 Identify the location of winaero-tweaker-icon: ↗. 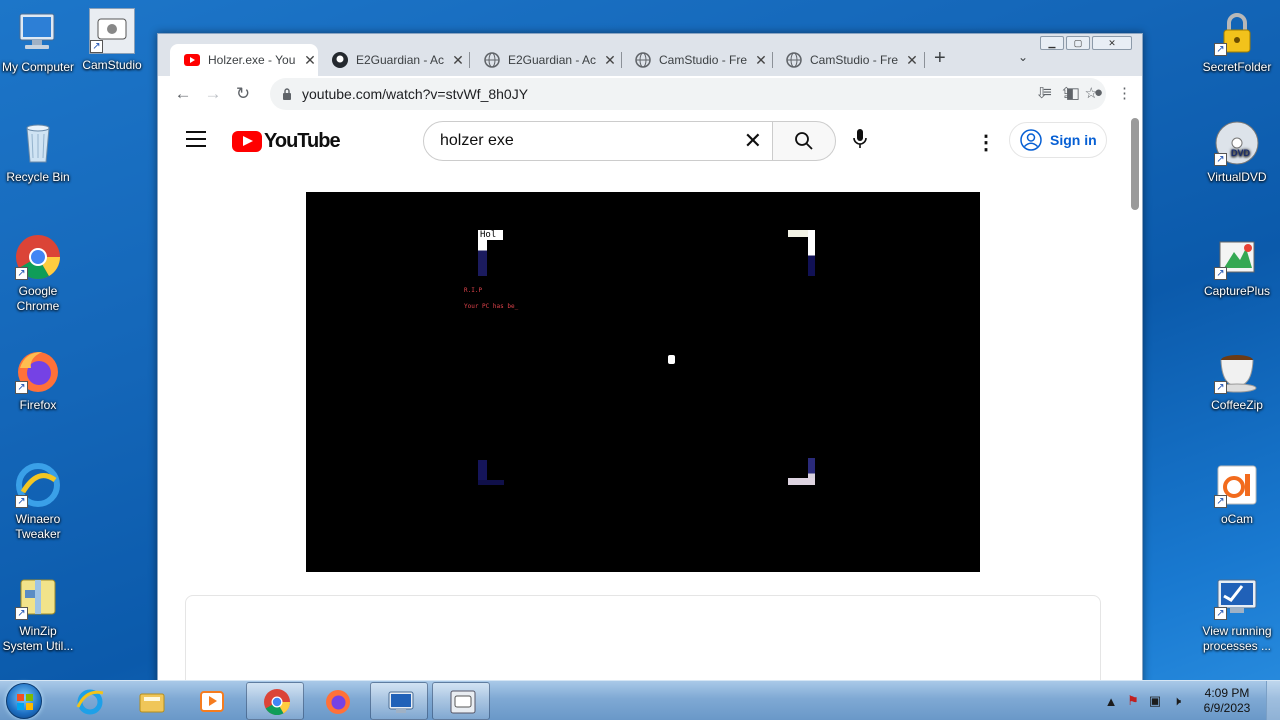
(38, 485).